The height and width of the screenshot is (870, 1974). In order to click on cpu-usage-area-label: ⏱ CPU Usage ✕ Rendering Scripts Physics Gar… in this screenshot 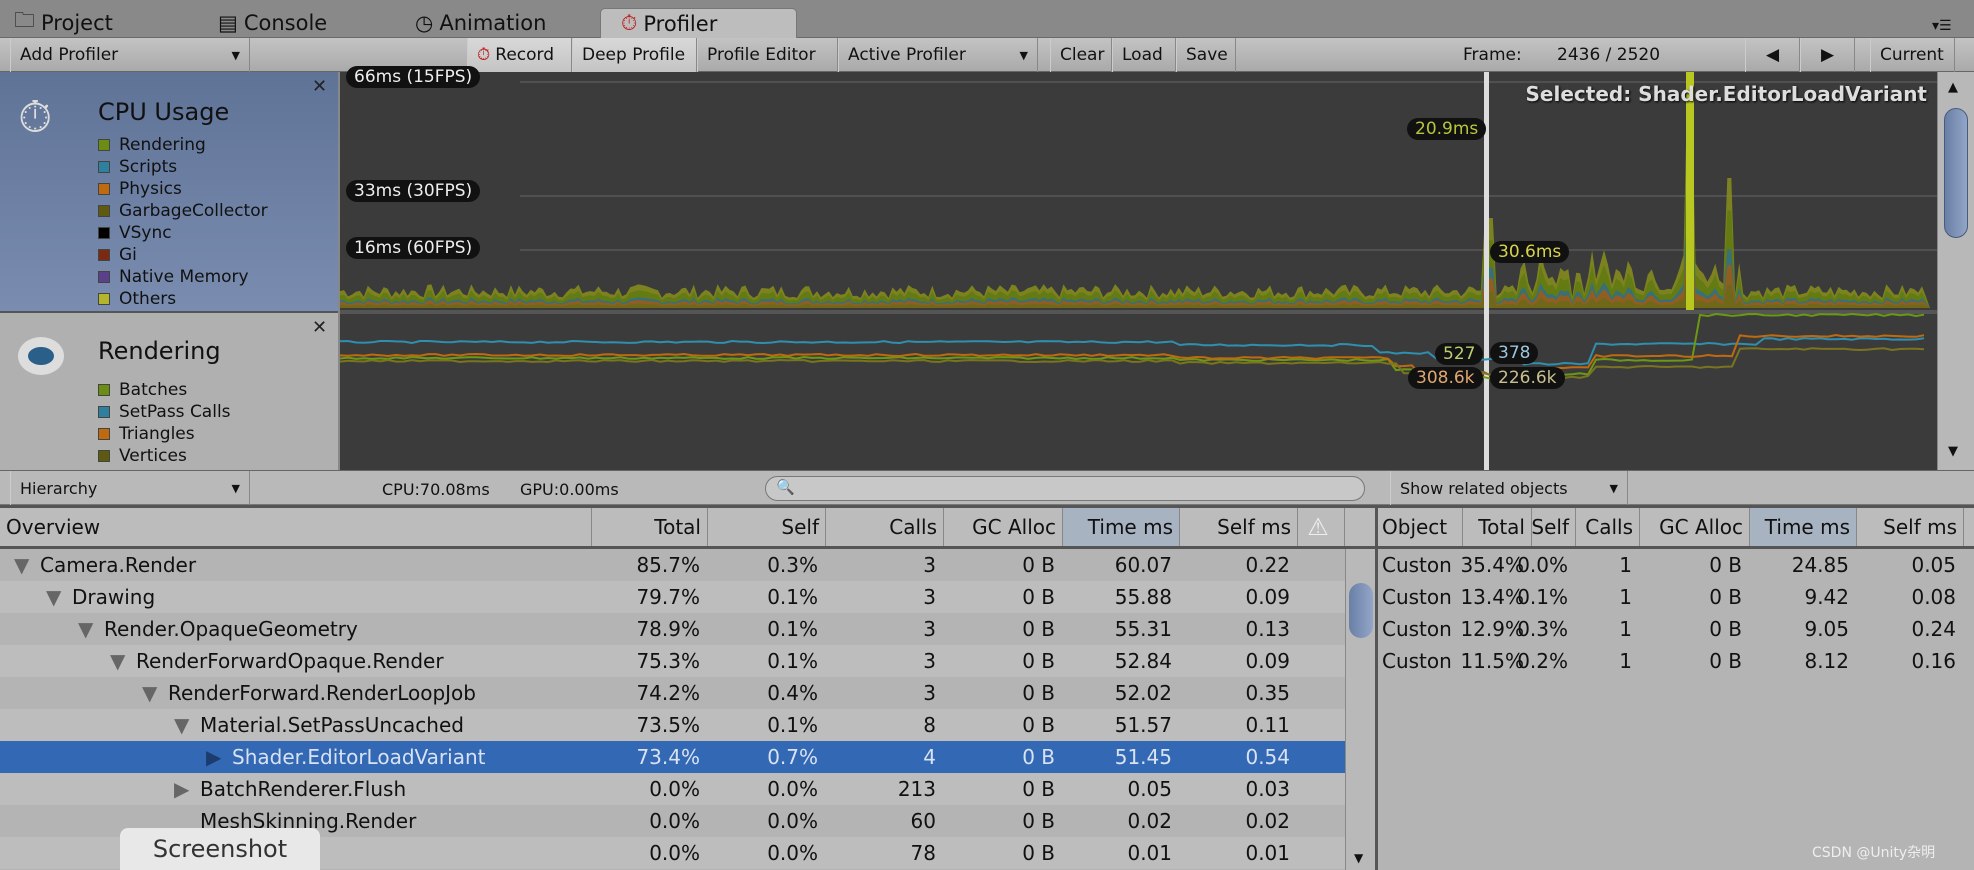, I will do `click(169, 191)`.